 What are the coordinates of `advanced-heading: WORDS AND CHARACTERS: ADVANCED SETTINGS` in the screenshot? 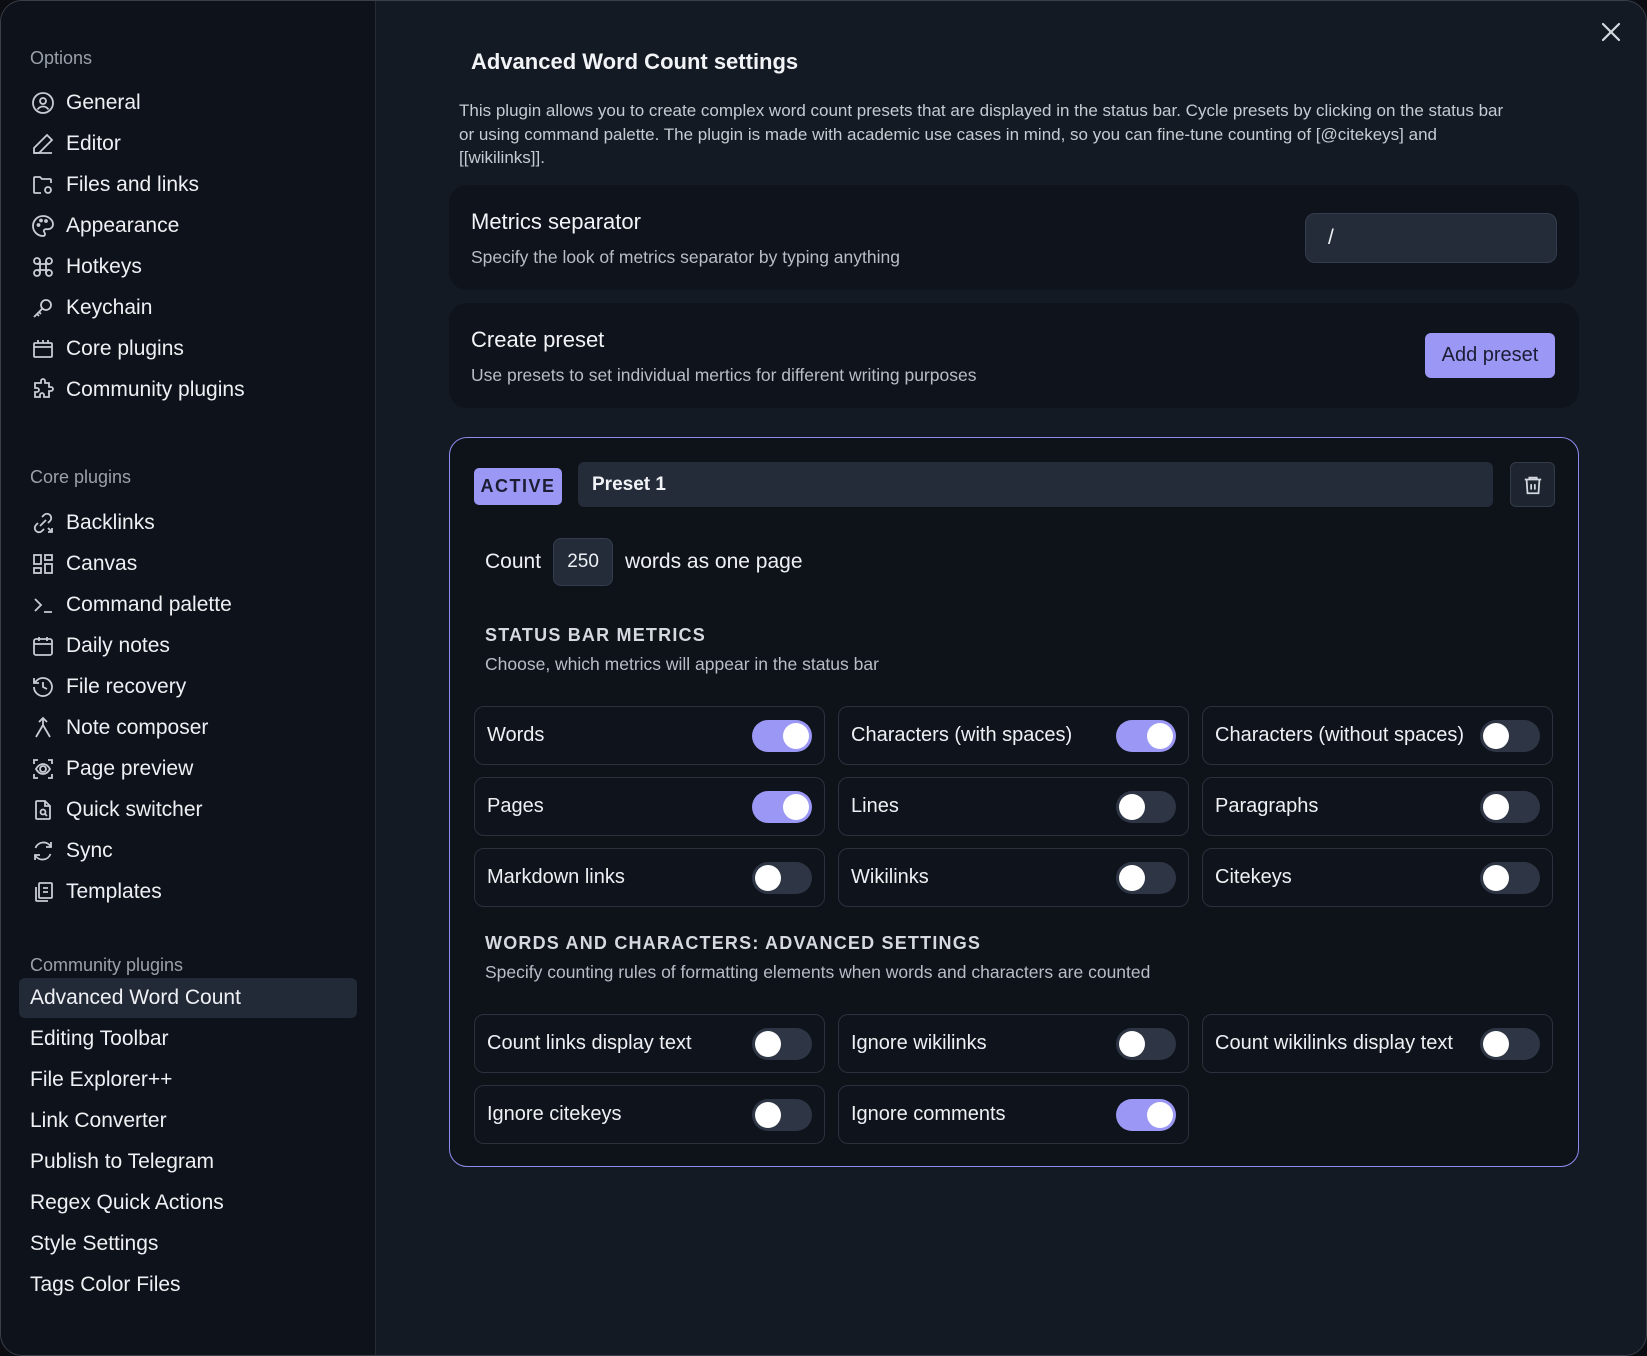 It's located at (733, 943).